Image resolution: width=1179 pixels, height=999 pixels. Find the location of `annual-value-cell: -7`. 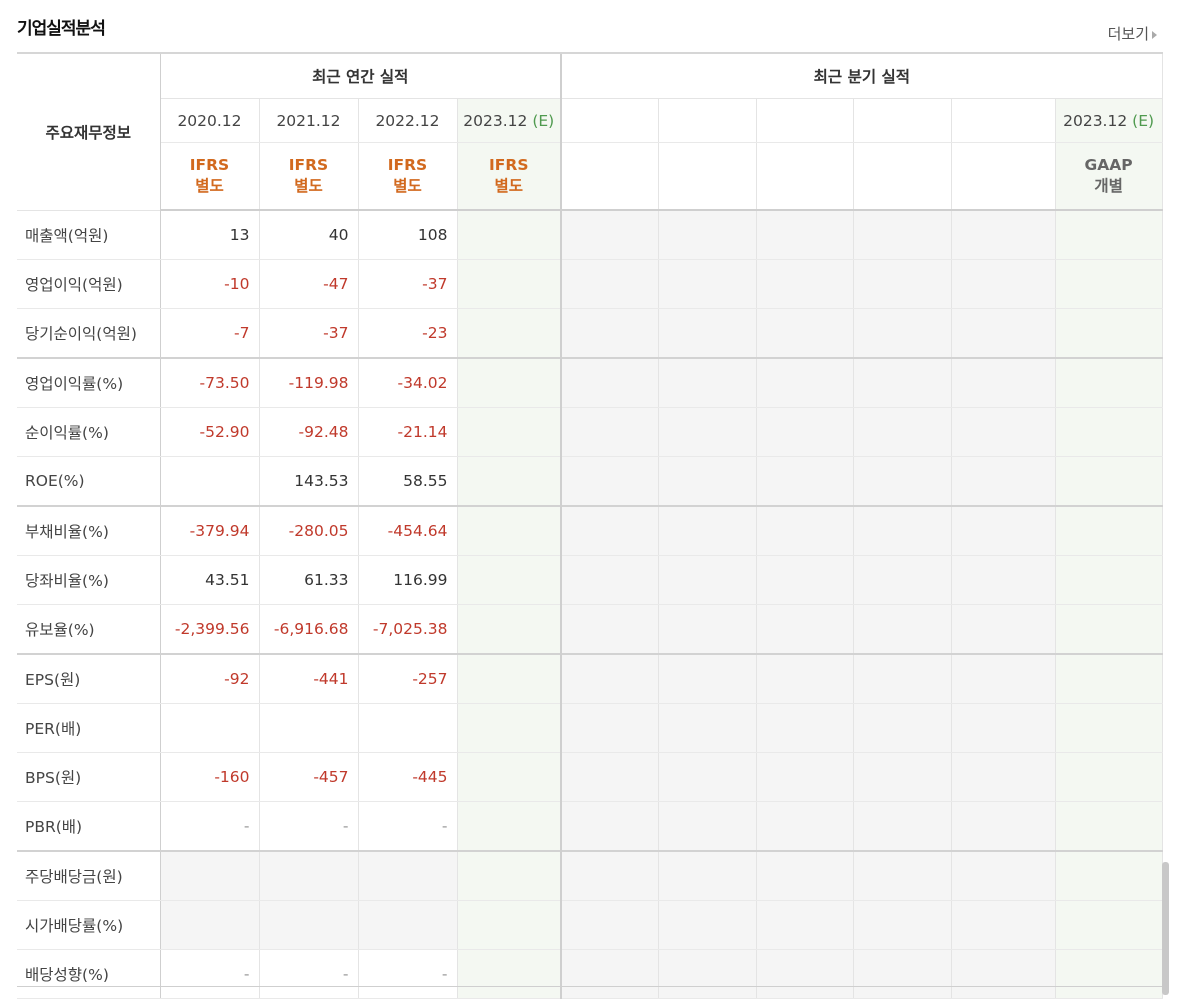

annual-value-cell: -7 is located at coordinates (210, 333).